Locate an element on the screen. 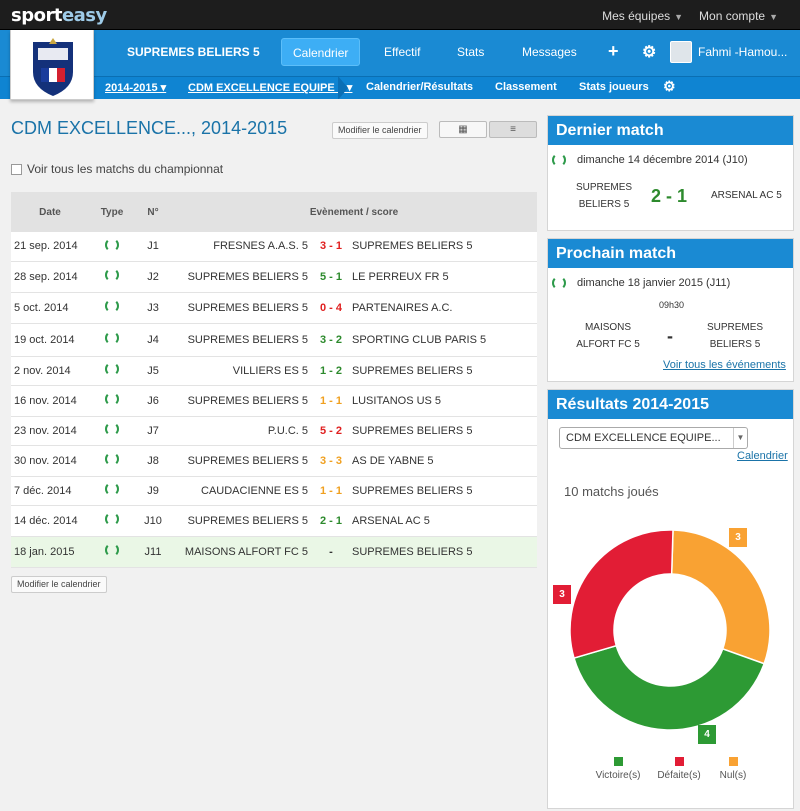 This screenshot has height=811, width=800. team-name: SUPREMES BELIERS 5 is located at coordinates (193, 52).